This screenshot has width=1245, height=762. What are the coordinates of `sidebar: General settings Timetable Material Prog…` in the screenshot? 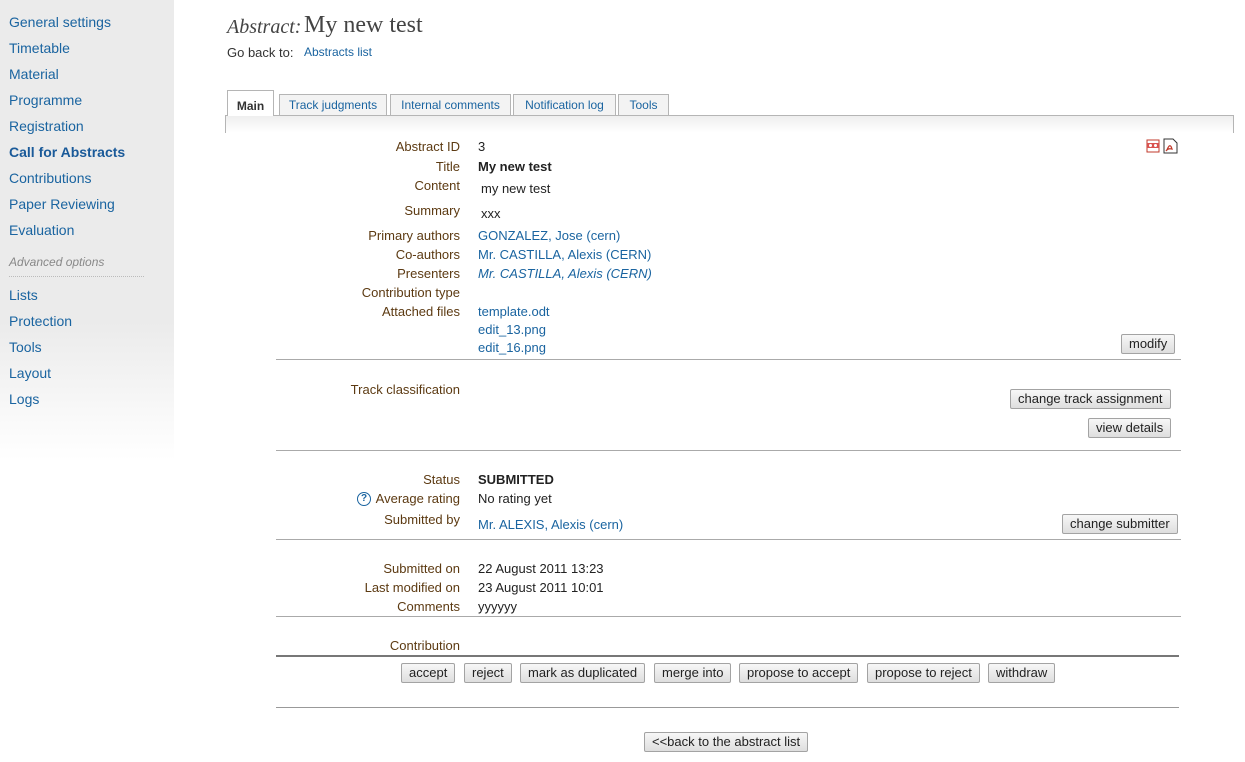 It's located at (87, 230).